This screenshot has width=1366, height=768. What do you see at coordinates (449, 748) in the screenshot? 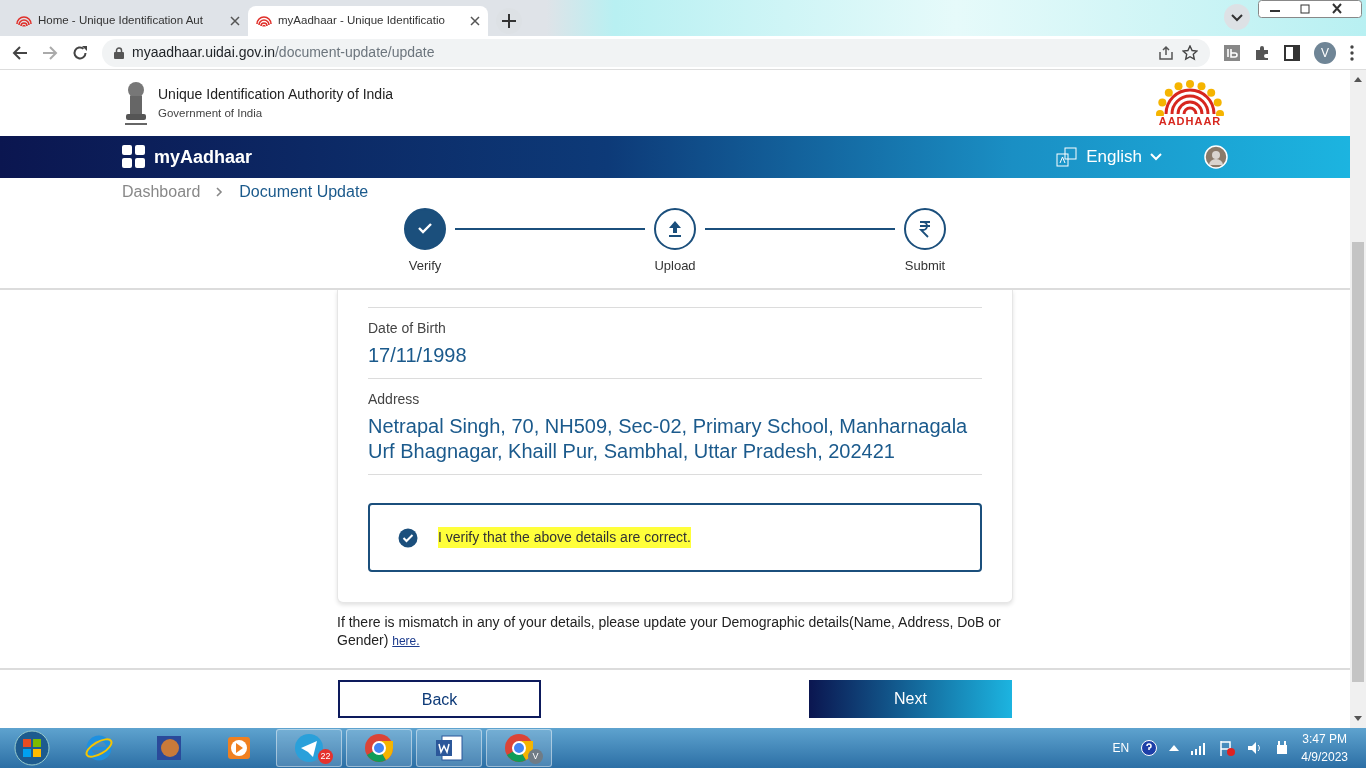
I see `word-icon` at bounding box center [449, 748].